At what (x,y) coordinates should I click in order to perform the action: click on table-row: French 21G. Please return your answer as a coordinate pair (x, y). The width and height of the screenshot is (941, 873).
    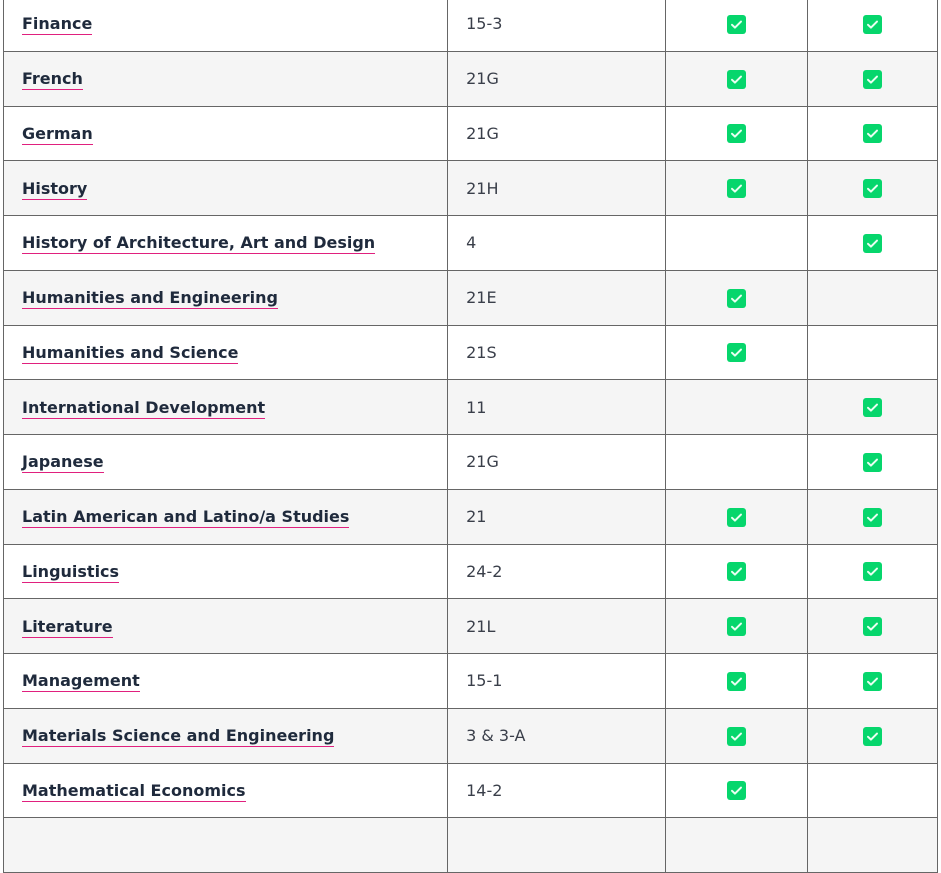
    Looking at the image, I should click on (470, 78).